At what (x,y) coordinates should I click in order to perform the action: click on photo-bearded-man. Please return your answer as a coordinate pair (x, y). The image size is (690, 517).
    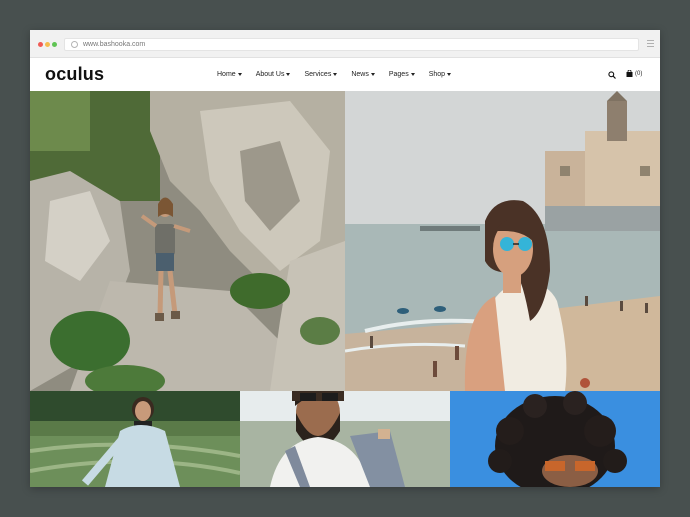
    Looking at the image, I should click on (345, 439).